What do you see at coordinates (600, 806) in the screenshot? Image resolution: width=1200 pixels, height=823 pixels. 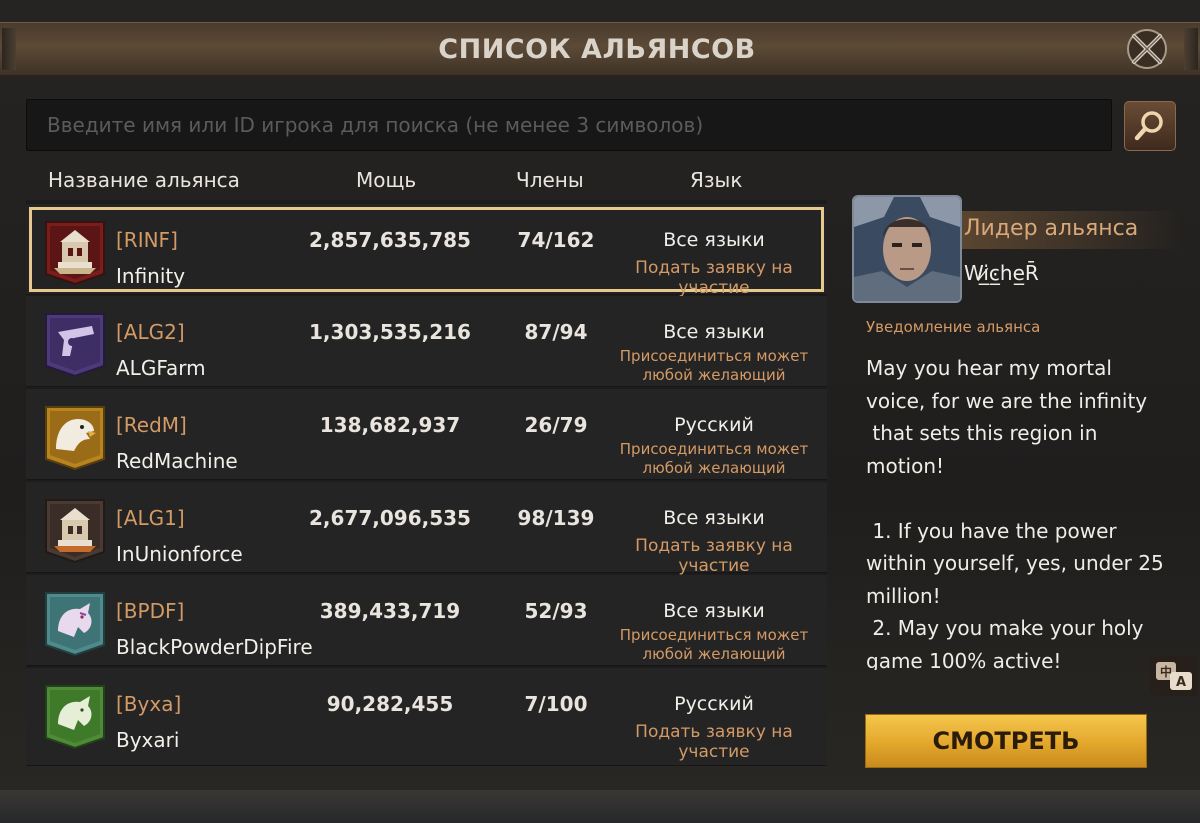 I see `bottom-strip` at bounding box center [600, 806].